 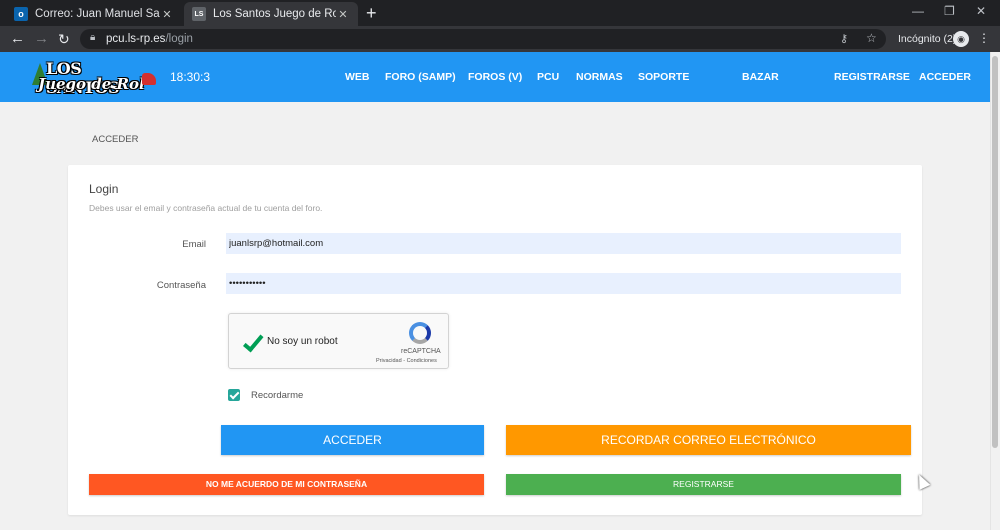 I want to click on checkmark-icon, so click(x=253, y=341).